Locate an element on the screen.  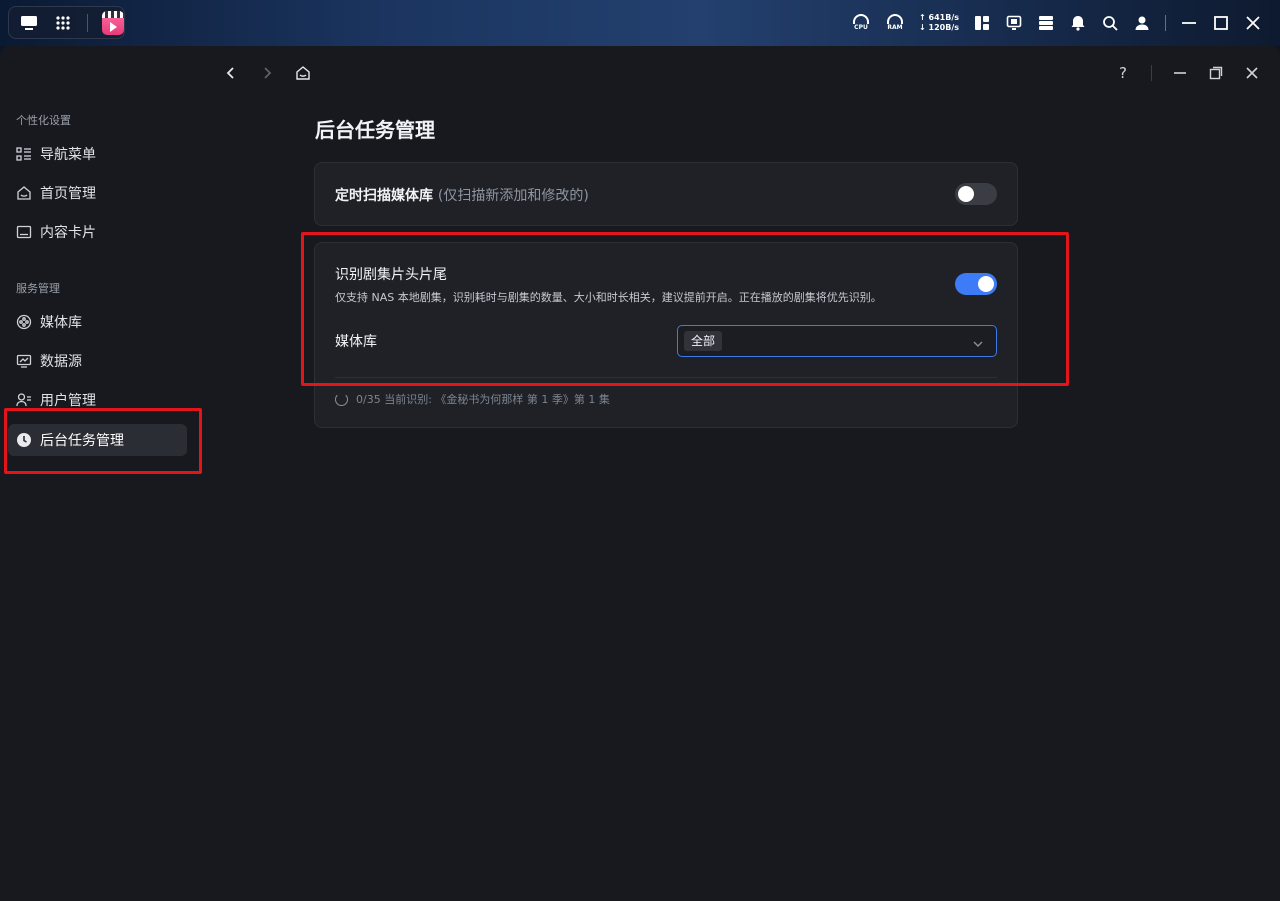
search-icon is located at coordinates (1110, 23).